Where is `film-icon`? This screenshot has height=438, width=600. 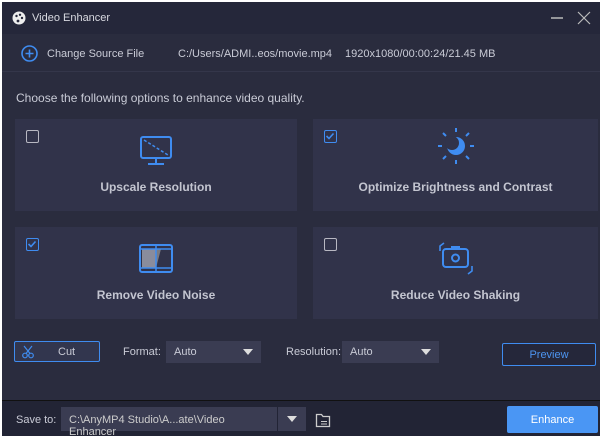
film-icon is located at coordinates (156, 258).